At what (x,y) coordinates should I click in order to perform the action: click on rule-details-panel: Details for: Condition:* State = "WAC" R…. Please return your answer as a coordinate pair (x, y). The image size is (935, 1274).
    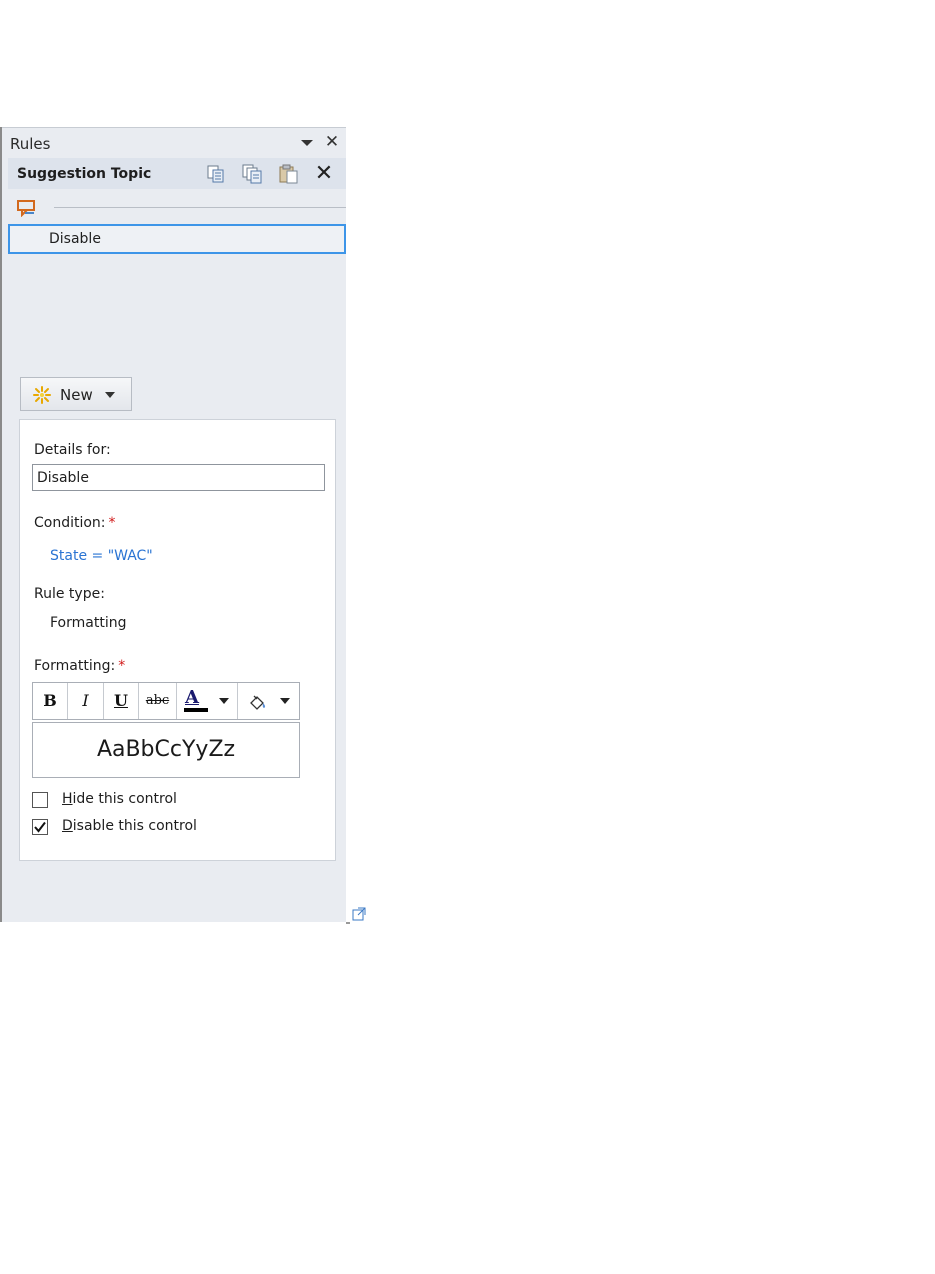
    Looking at the image, I should click on (177, 640).